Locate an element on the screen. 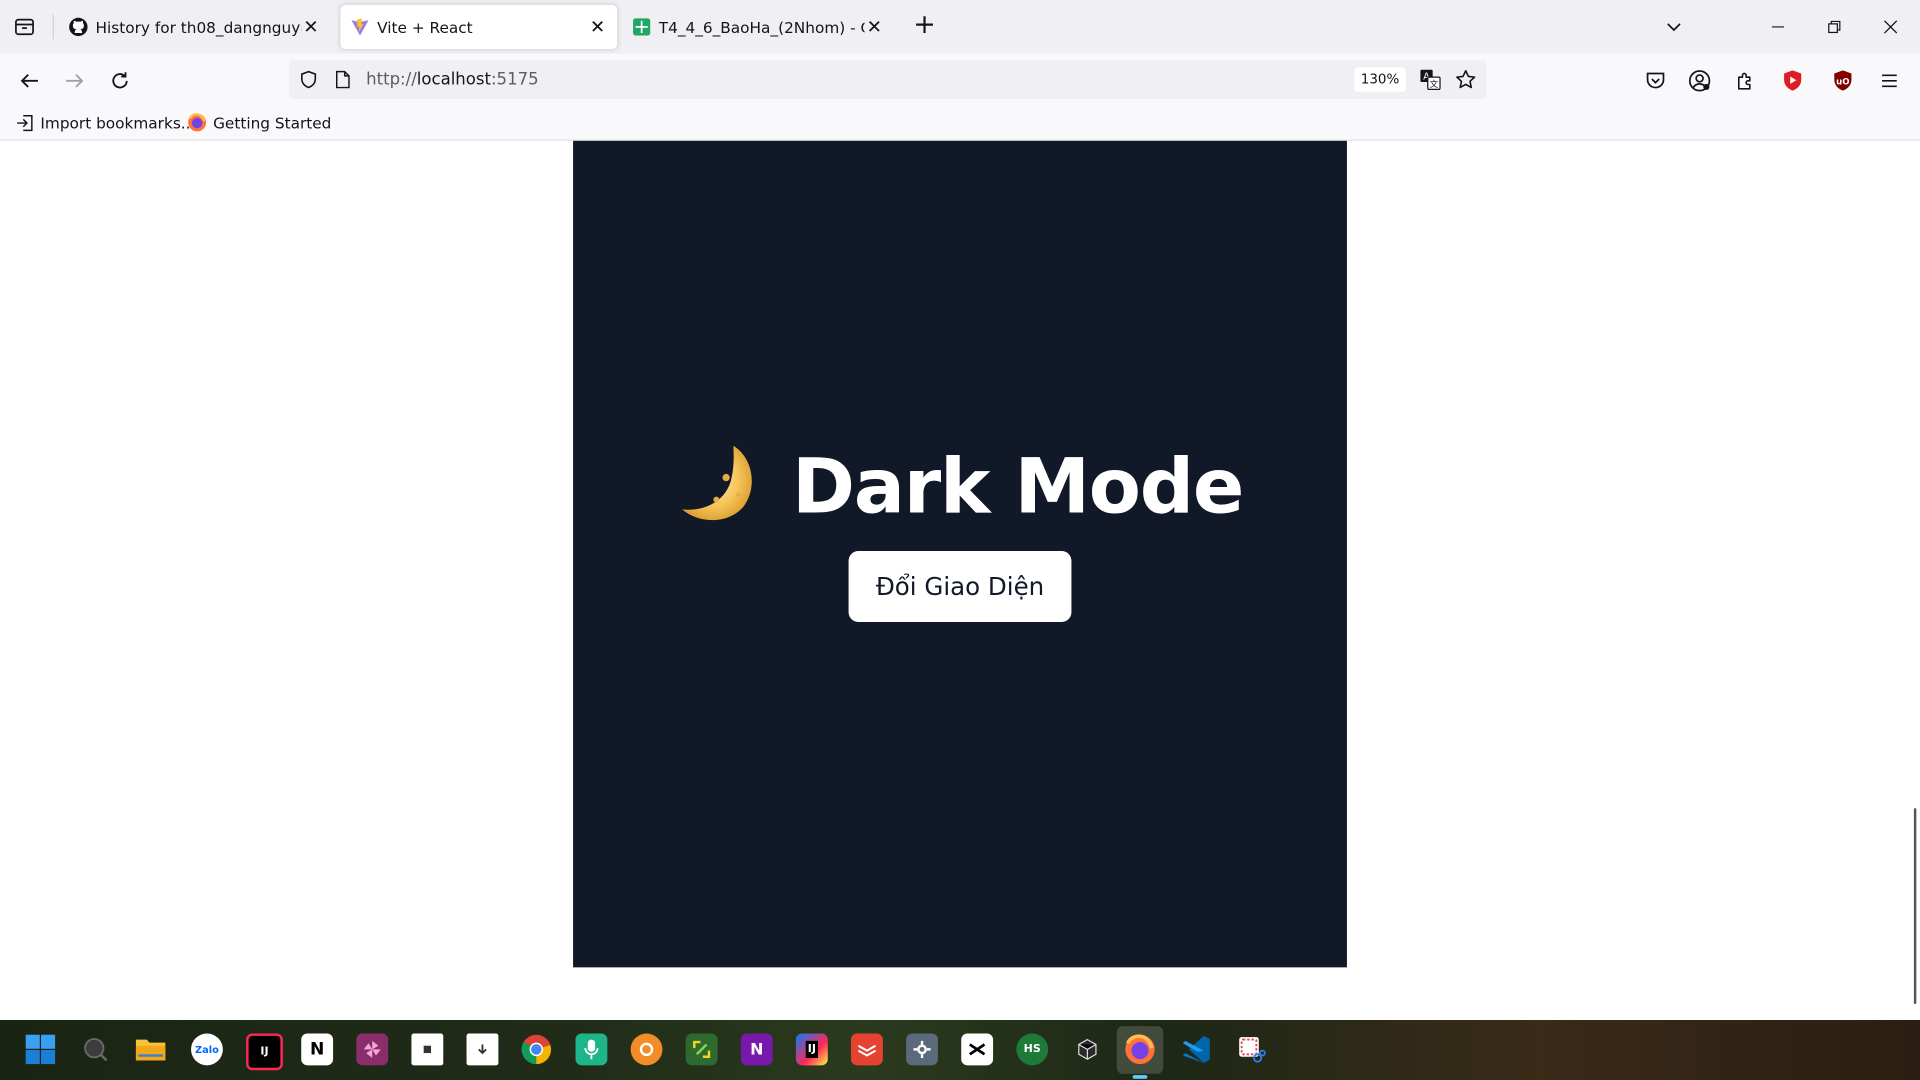 Image resolution: width=1920 pixels, height=1080 pixels. file-explorer-icon is located at coordinates (151, 1049).